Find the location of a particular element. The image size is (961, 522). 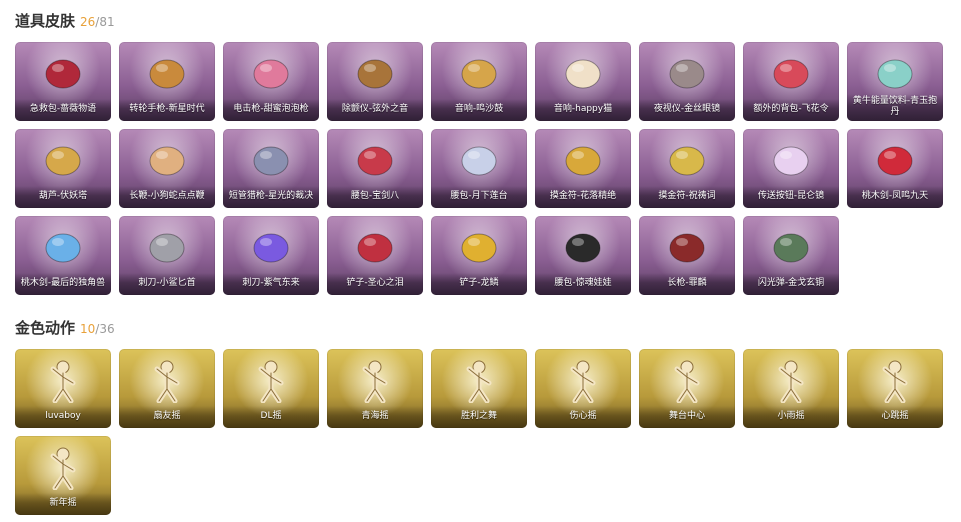

skin-card: 长枪-罪麟 is located at coordinates (687, 255).